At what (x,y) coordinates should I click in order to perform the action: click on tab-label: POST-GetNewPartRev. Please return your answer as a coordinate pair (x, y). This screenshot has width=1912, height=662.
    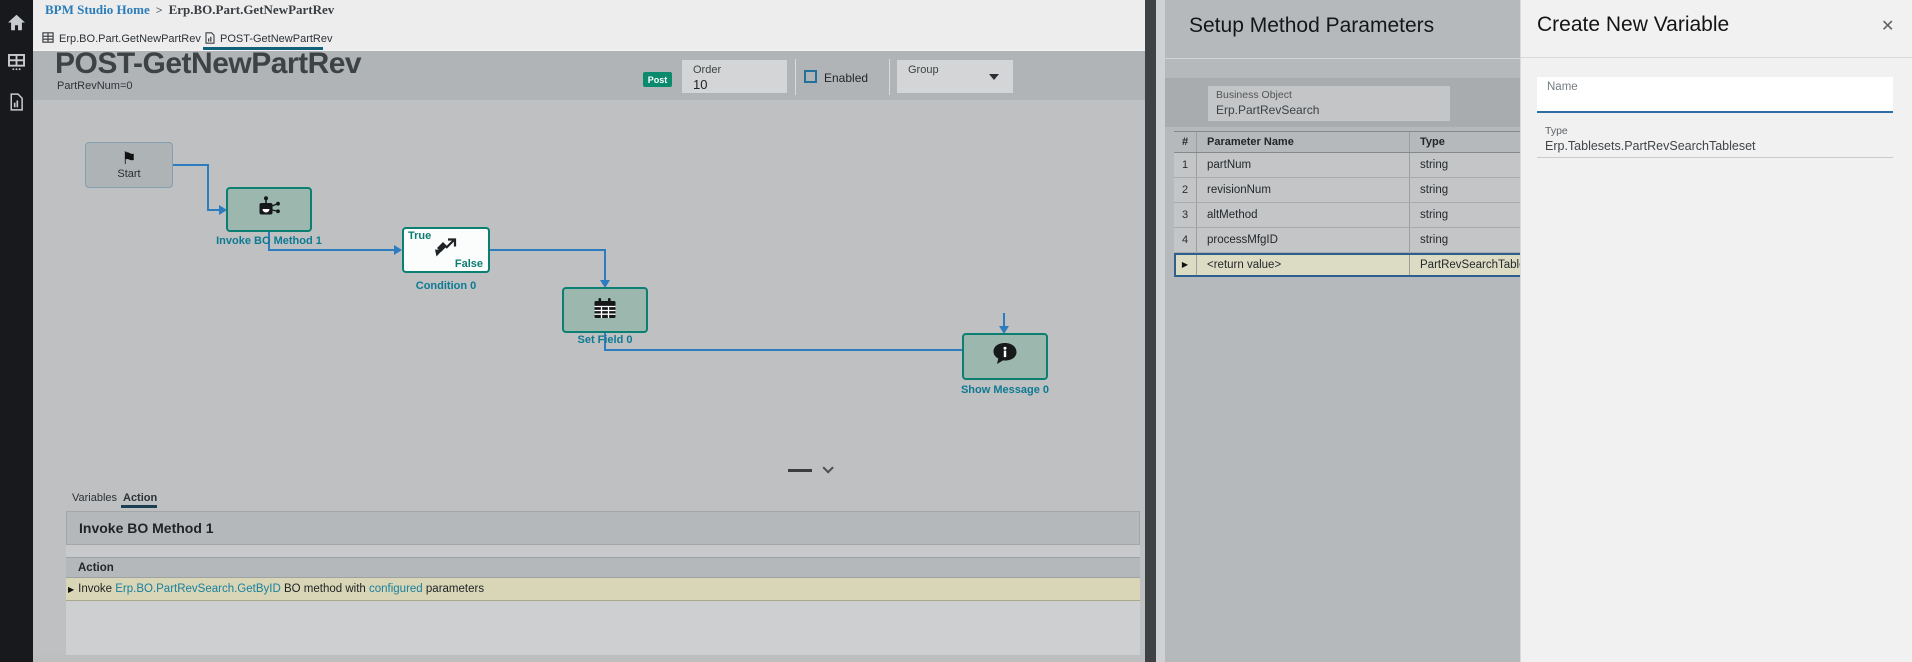
    Looking at the image, I should click on (276, 39).